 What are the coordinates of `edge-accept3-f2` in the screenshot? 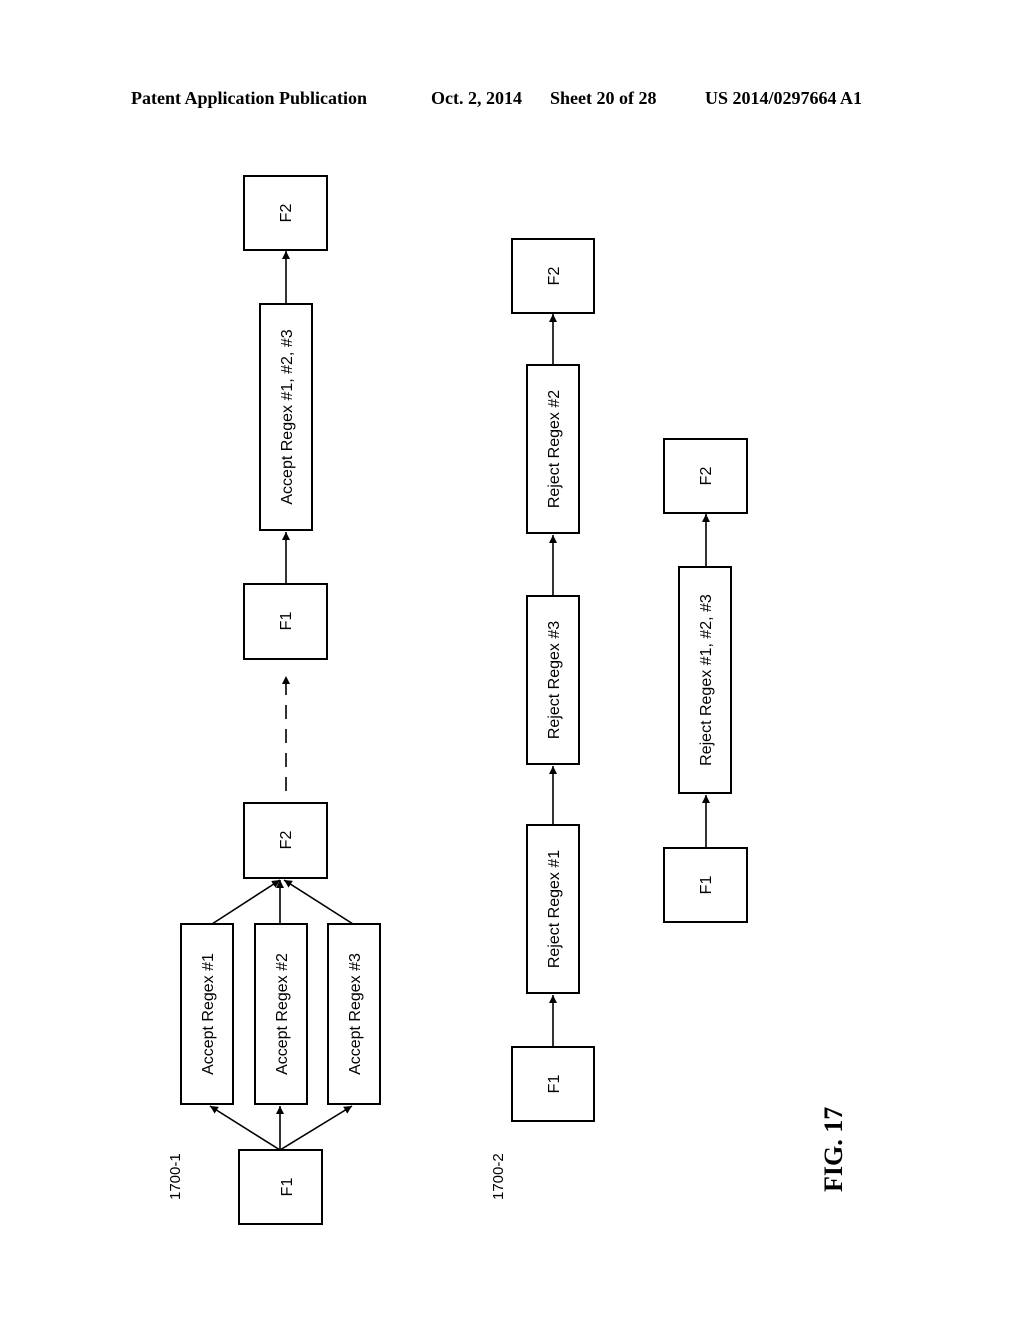 It's located at (318, 902).